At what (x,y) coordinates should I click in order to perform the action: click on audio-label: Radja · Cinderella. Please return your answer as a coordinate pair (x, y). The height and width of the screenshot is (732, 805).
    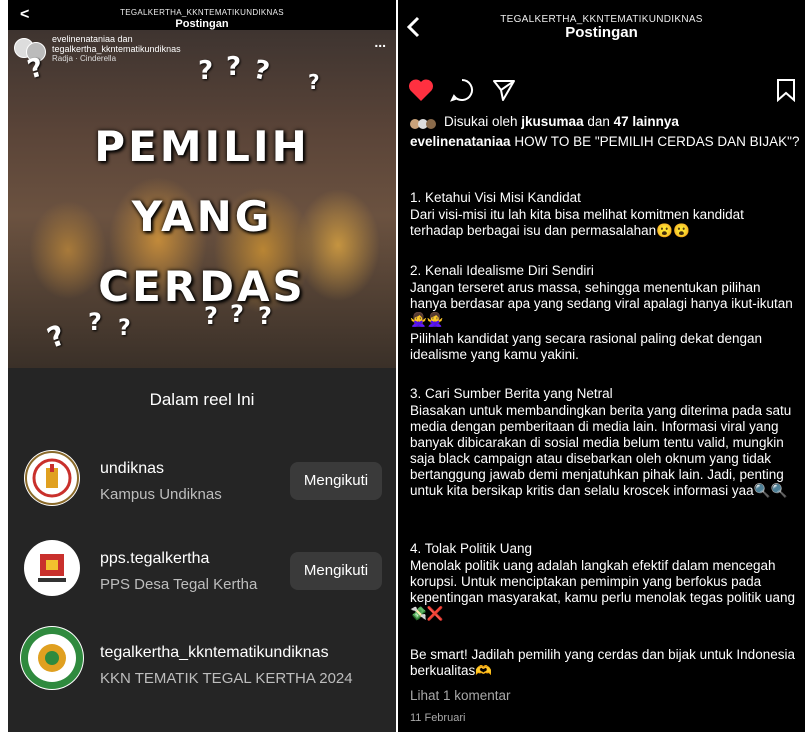
    Looking at the image, I should click on (116, 59).